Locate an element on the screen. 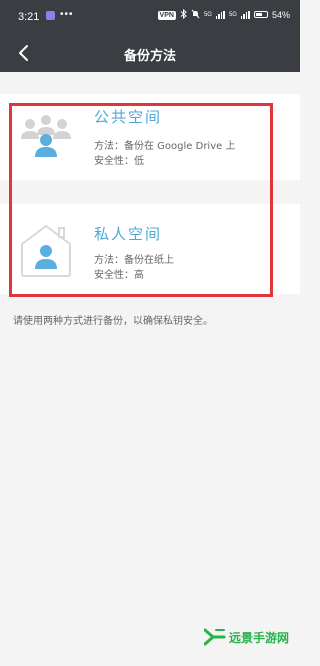 This screenshot has height=666, width=320. vpn-badge: VPN is located at coordinates (166, 15).